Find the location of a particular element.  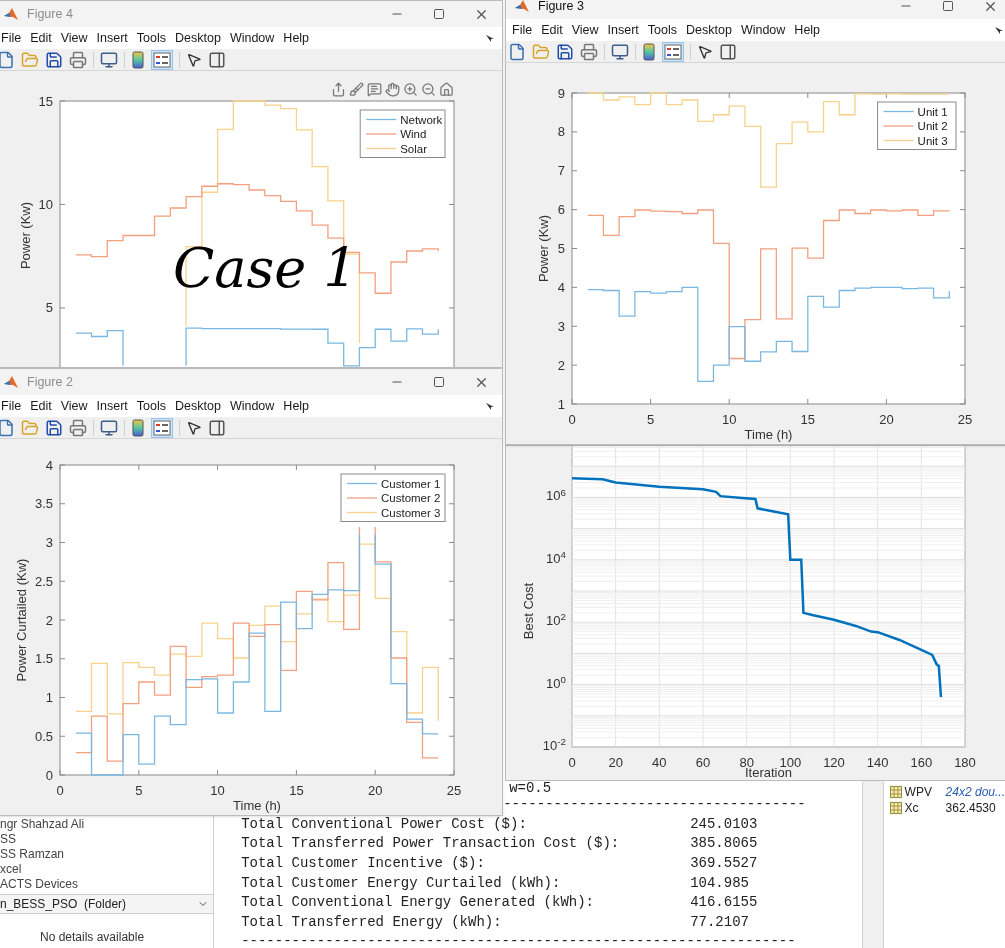

tick-label: 40 is located at coordinates (659, 762).